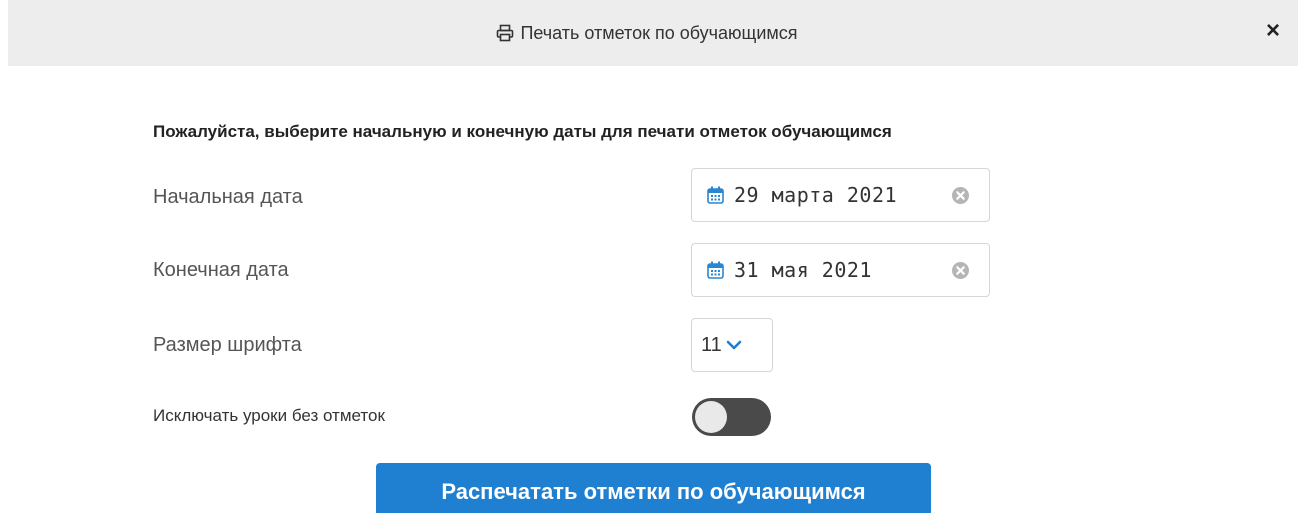 This screenshot has width=1298, height=513. Describe the element at coordinates (505, 33) in the screenshot. I see `printer-icon` at that location.